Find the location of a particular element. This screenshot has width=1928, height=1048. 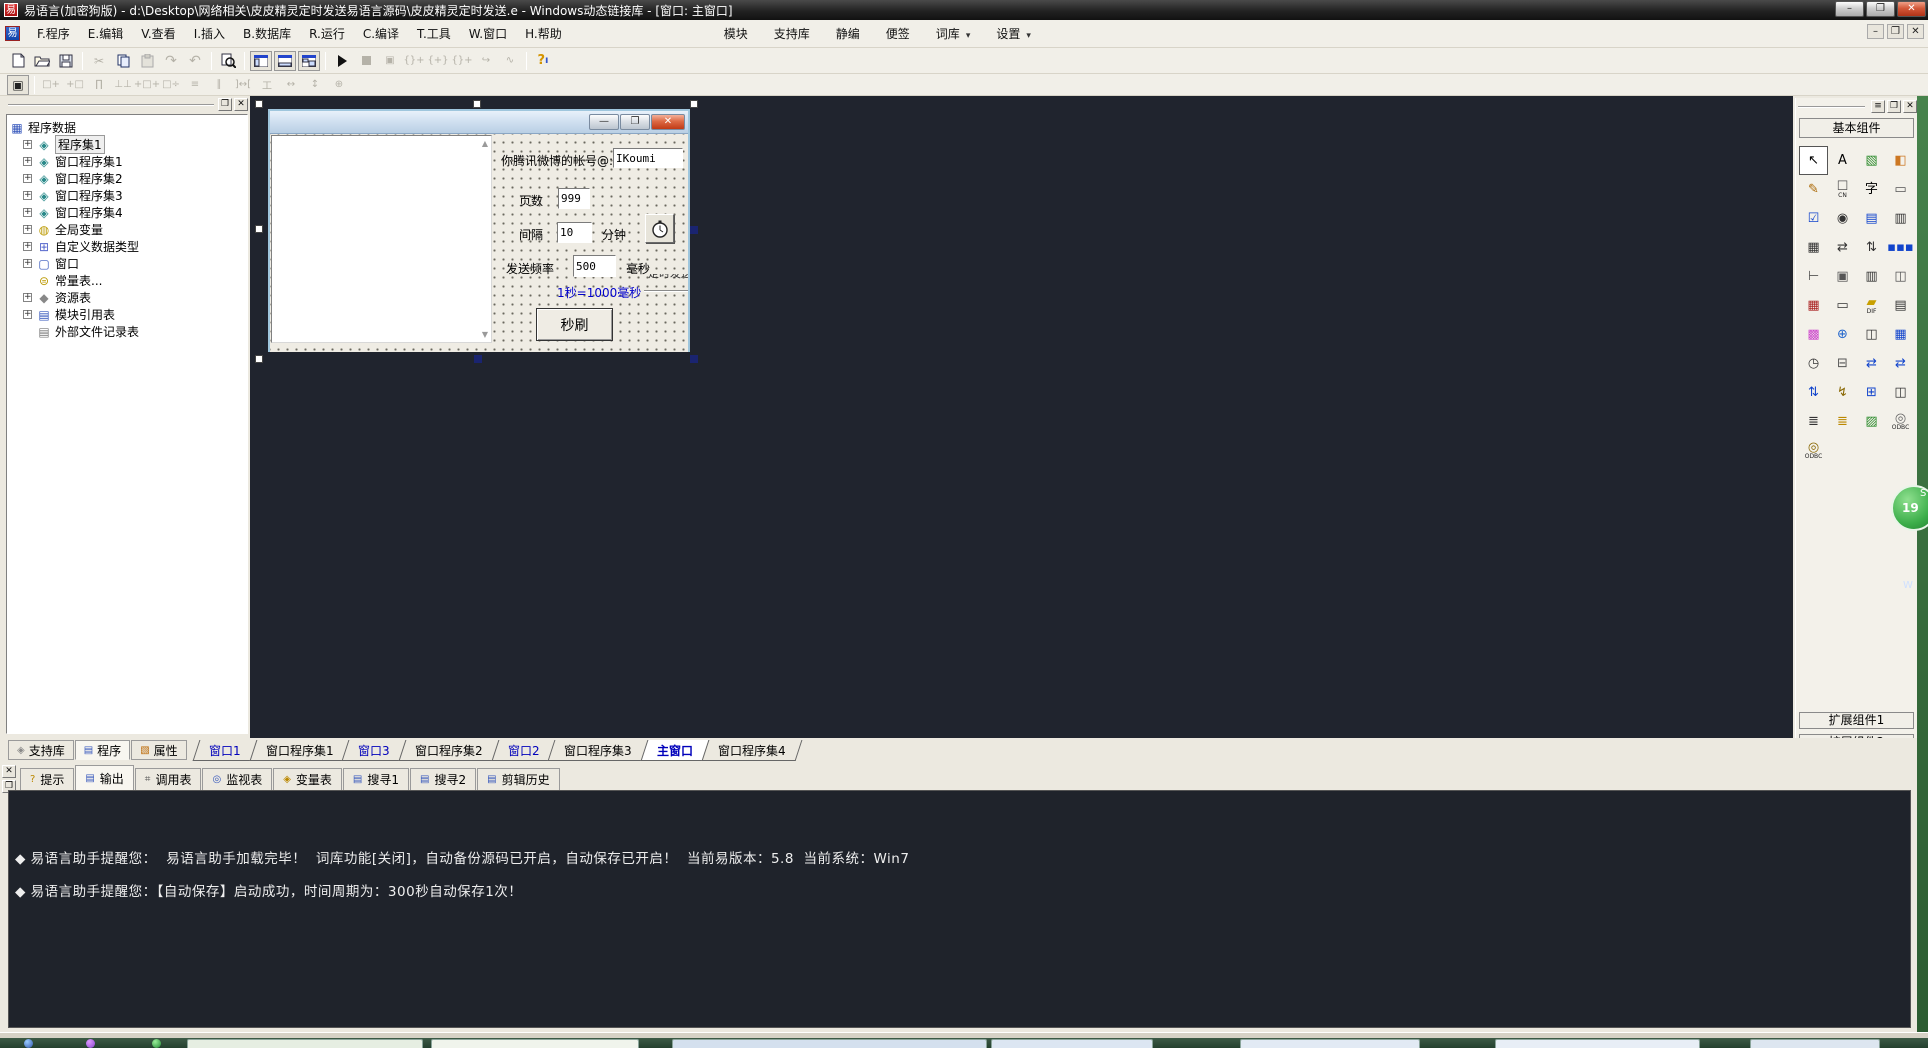

tree-item: + ◈ 窗口程序集2 is located at coordinates (127, 178).